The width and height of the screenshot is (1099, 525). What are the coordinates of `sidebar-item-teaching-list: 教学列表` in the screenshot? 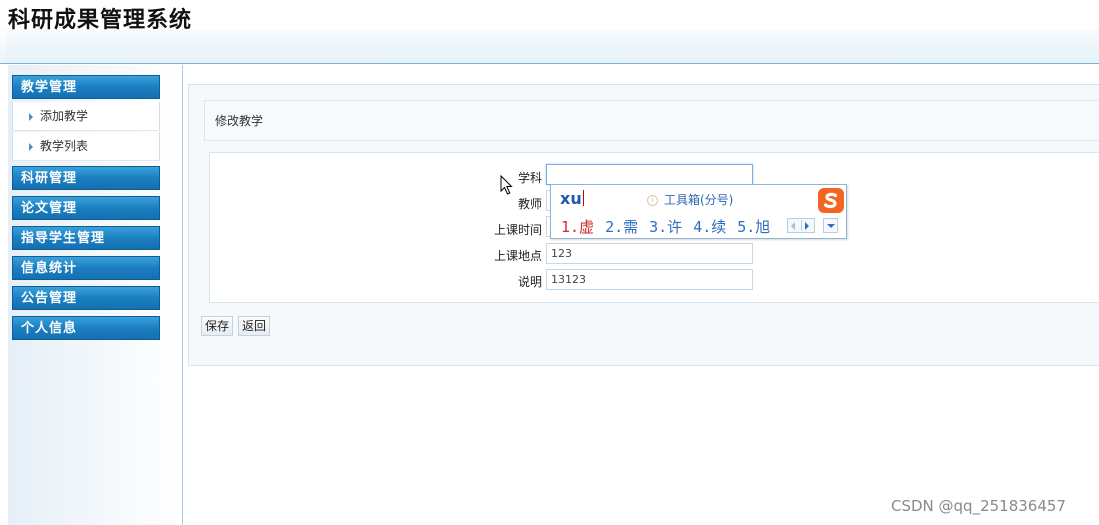 It's located at (86, 146).